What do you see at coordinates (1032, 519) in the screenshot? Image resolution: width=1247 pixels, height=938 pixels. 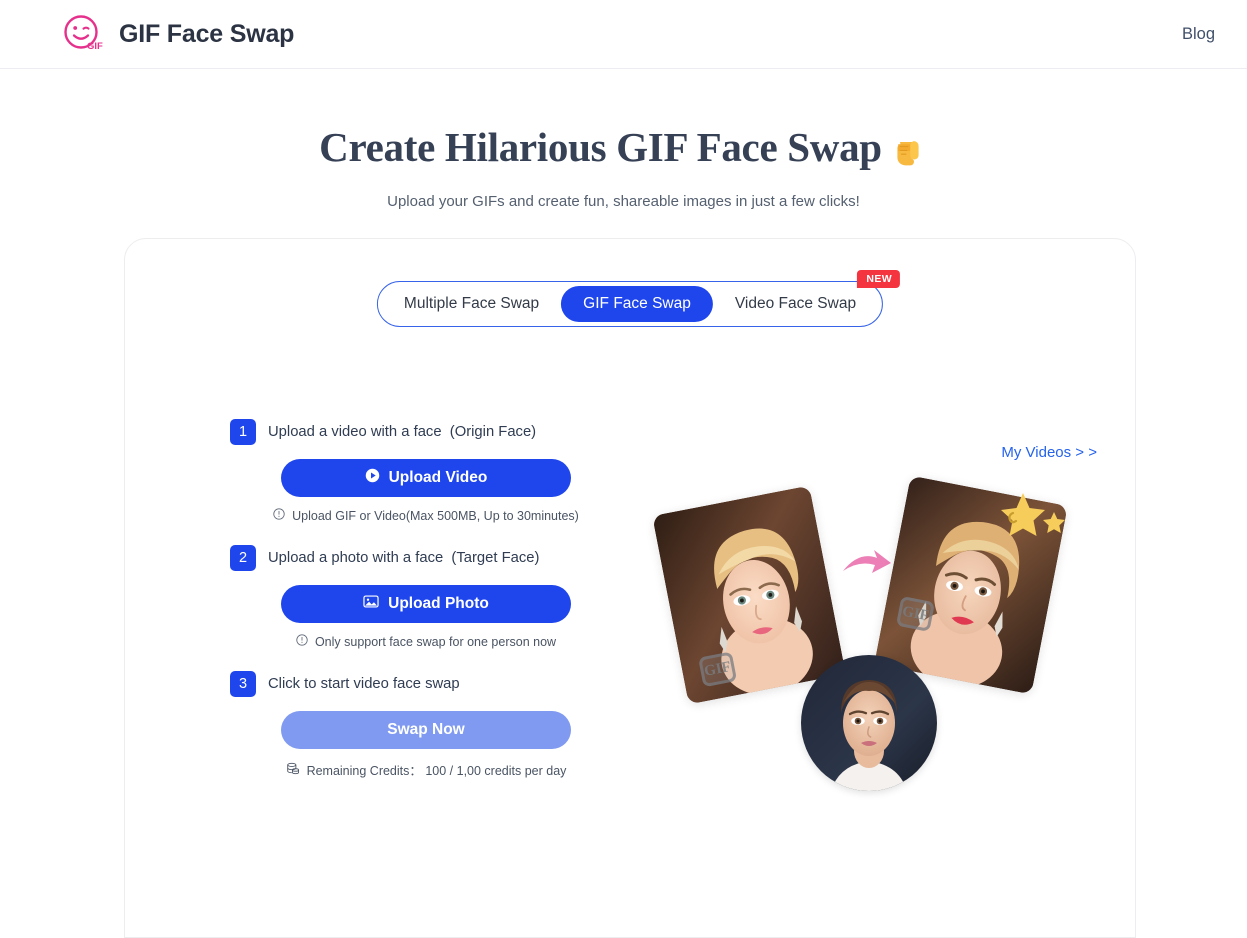 I see `yellow-stars-icon` at bounding box center [1032, 519].